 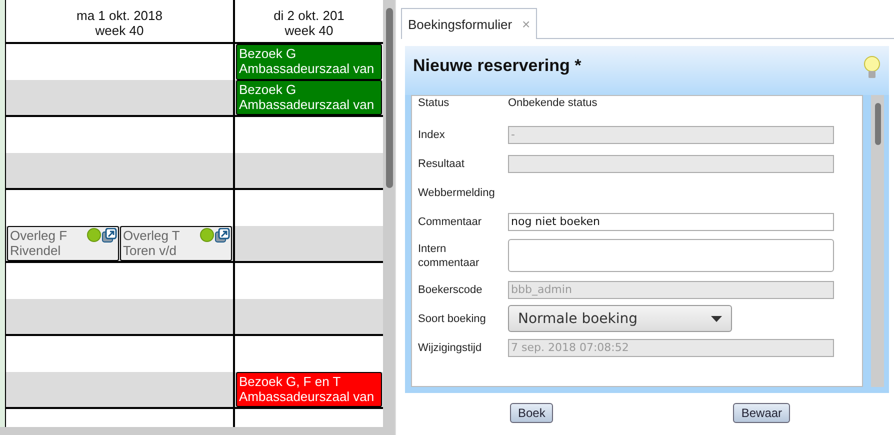 What do you see at coordinates (449, 256) in the screenshot?
I see `field-label: Intern commentaar` at bounding box center [449, 256].